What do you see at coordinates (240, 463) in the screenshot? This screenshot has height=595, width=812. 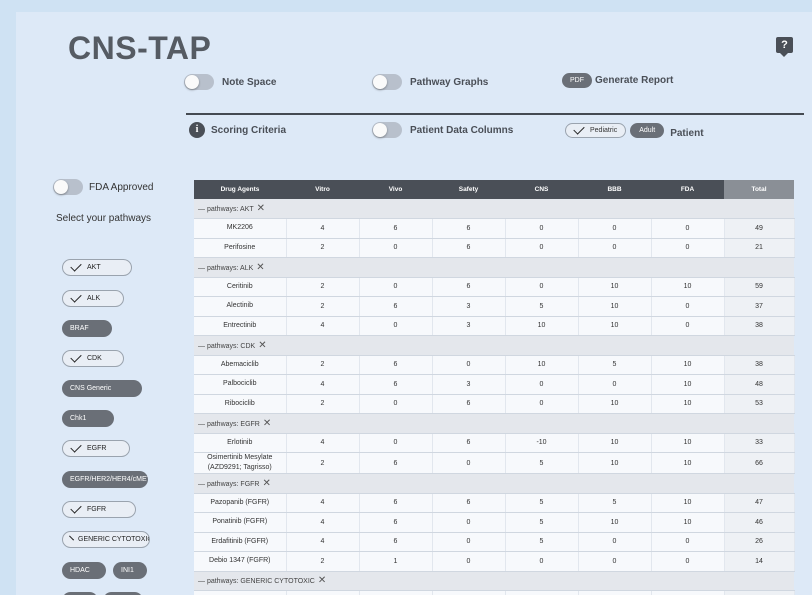 I see `drug-name-cell: Osimertinib Mesylate (AZD9291; Tagrisso)` at bounding box center [240, 463].